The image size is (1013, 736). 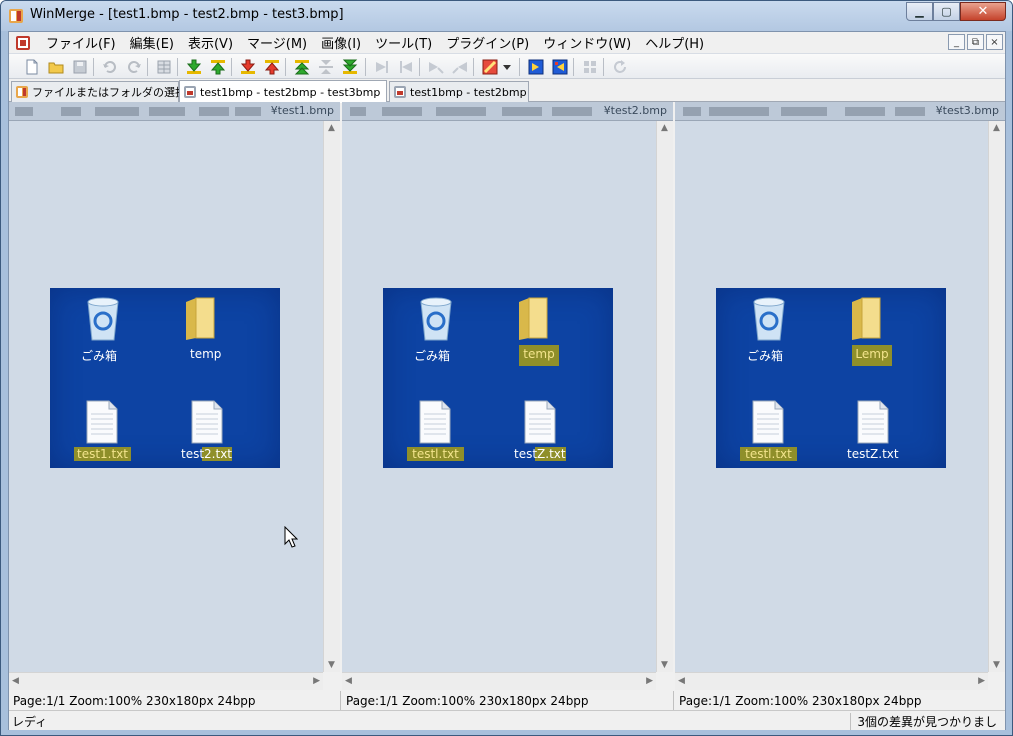 I want to click on next-diff-icon, so click(x=194, y=67).